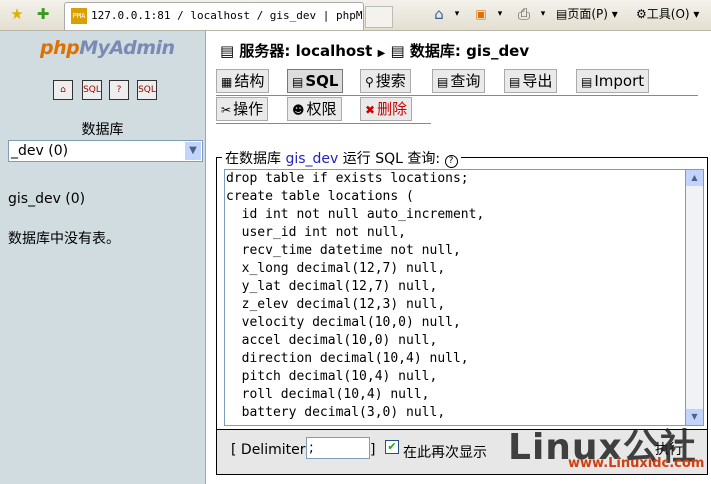 This screenshot has width=711, height=484. Describe the element at coordinates (457, 14) in the screenshot. I see `home-dropdown-icon: ▾` at that location.